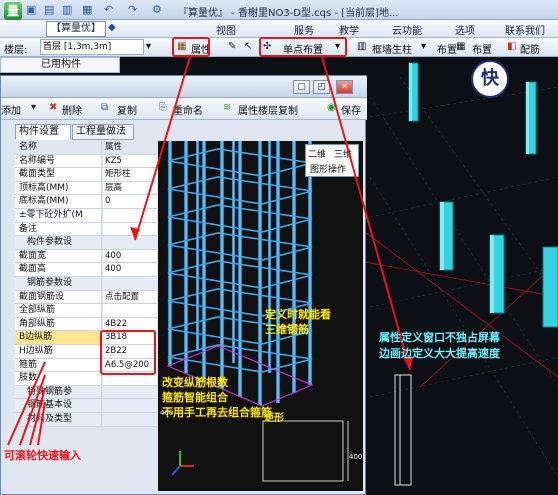 The height and width of the screenshot is (495, 558). Describe the element at coordinates (58, 351) in the screenshot. I see `property-name: H边纵筋` at that location.